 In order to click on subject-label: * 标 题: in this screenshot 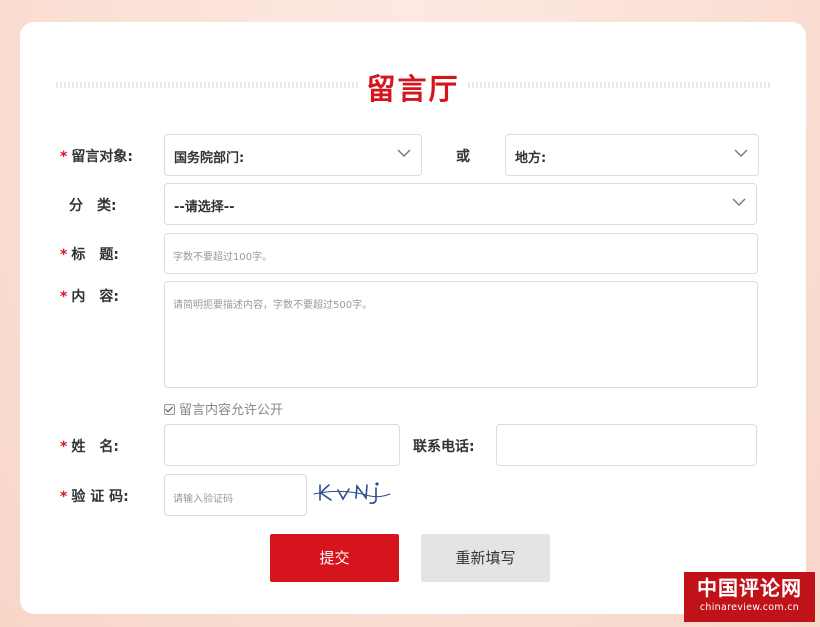, I will do `click(89, 255)`.